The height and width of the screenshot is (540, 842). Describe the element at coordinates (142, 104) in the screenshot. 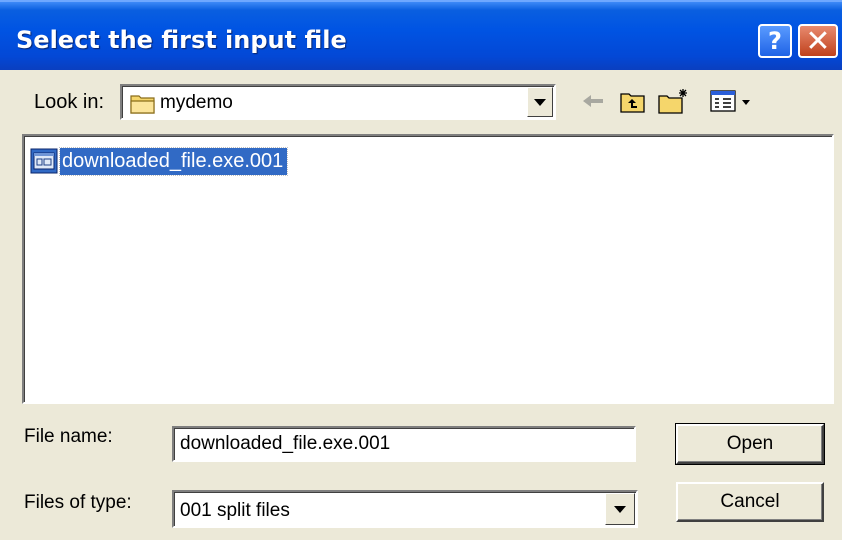

I see `folder-icon` at that location.